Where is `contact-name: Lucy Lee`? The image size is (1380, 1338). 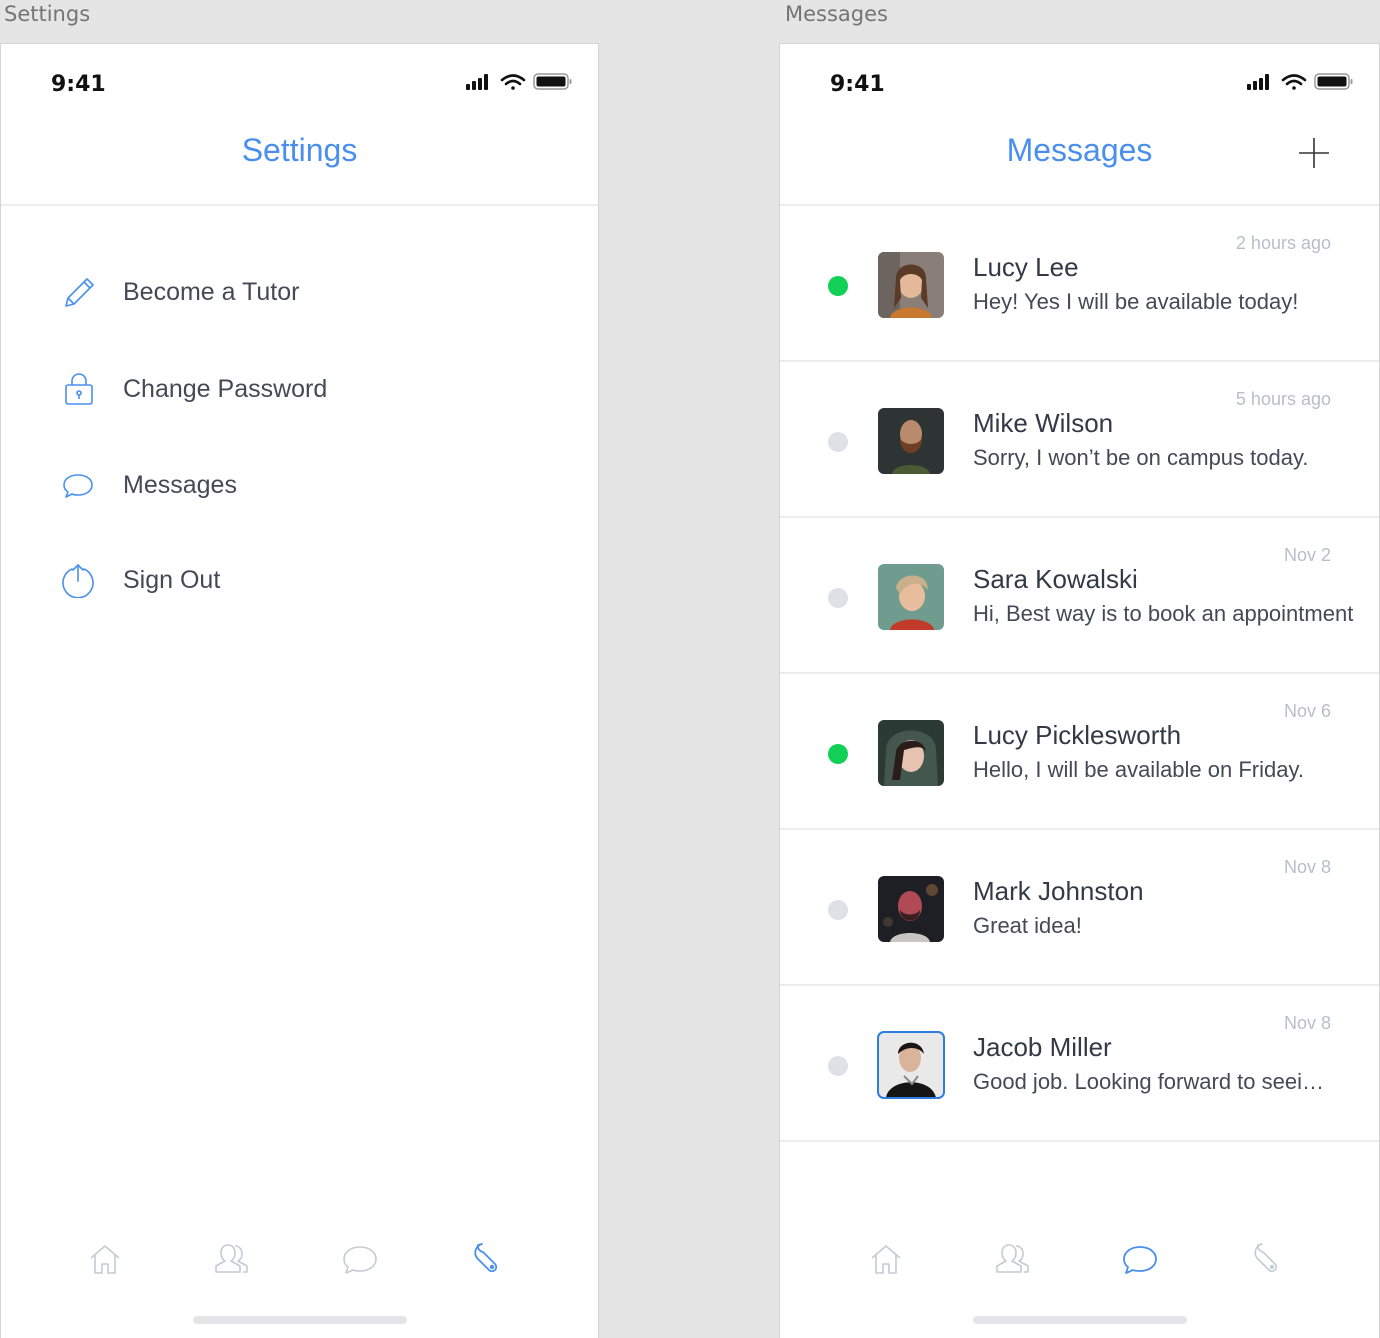 contact-name: Lucy Lee is located at coordinates (1026, 267).